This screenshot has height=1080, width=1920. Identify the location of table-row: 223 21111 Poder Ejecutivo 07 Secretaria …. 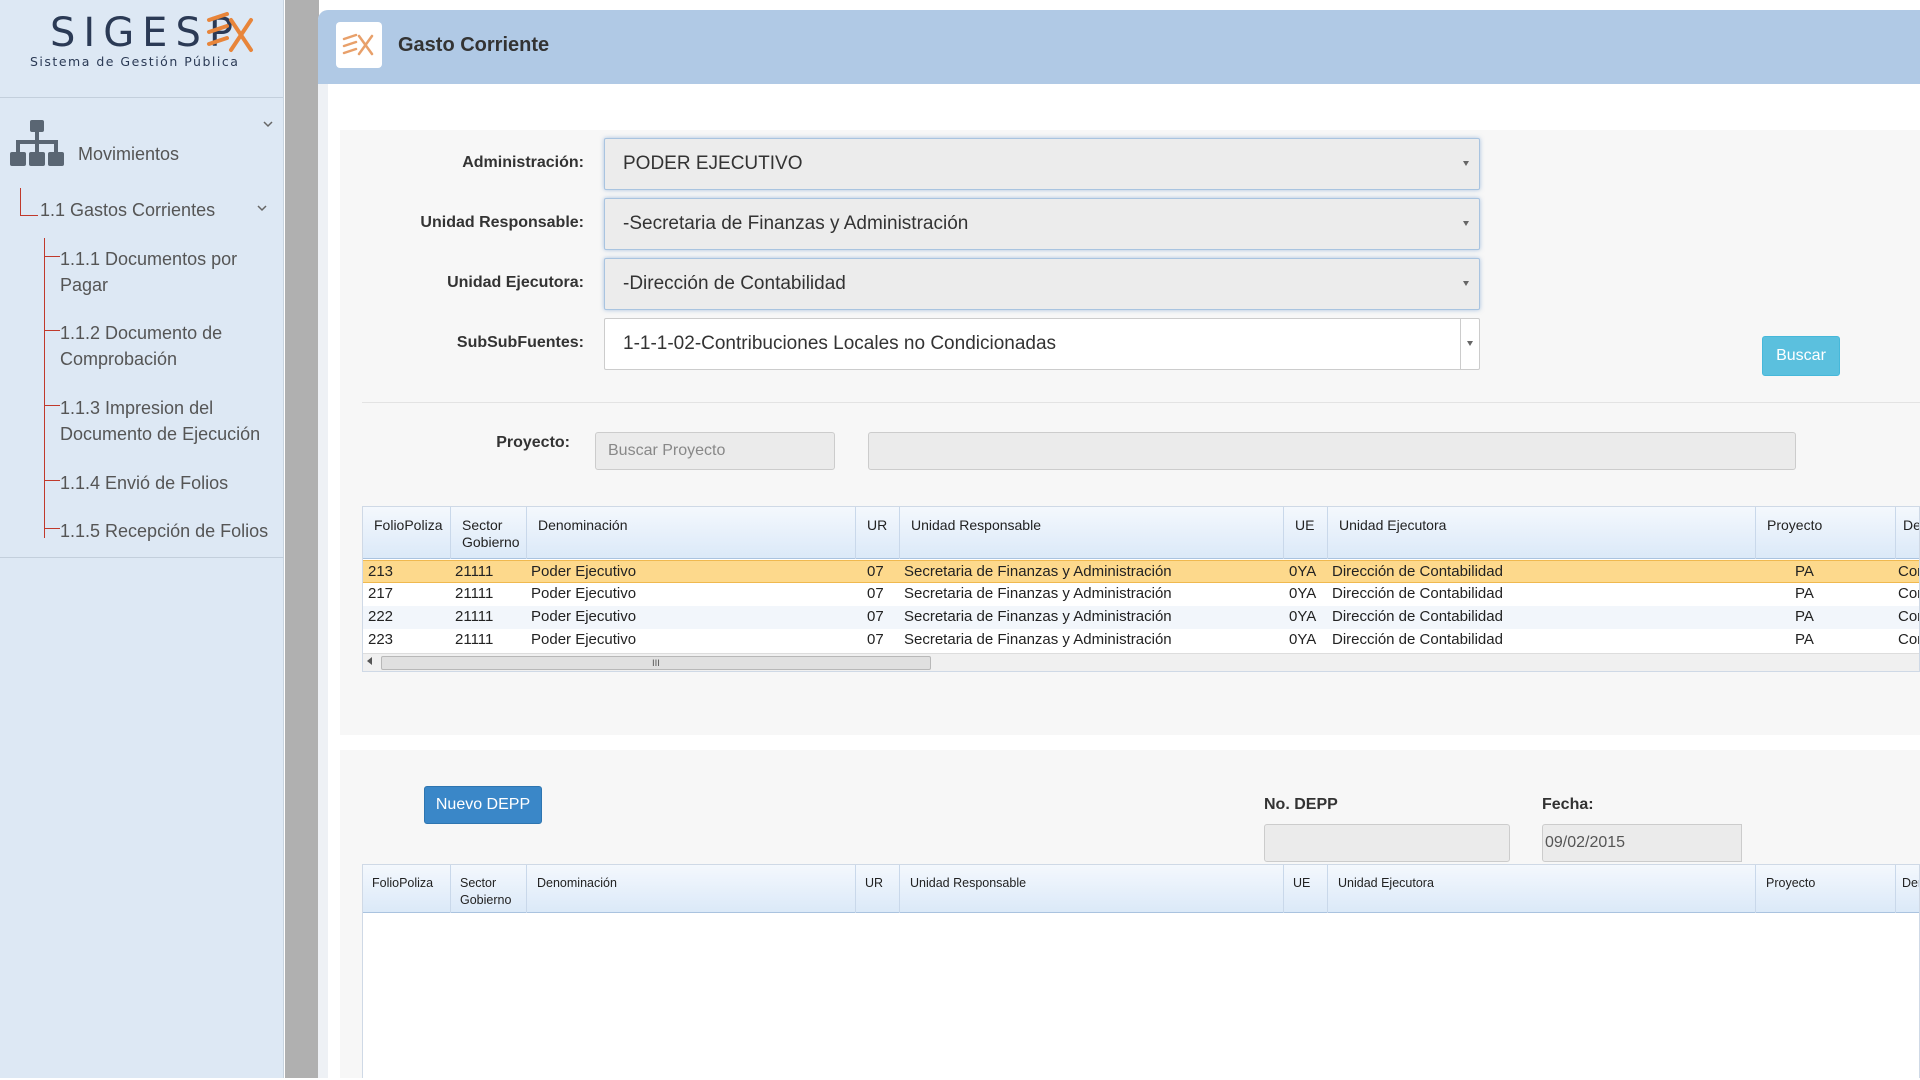
(1141, 640).